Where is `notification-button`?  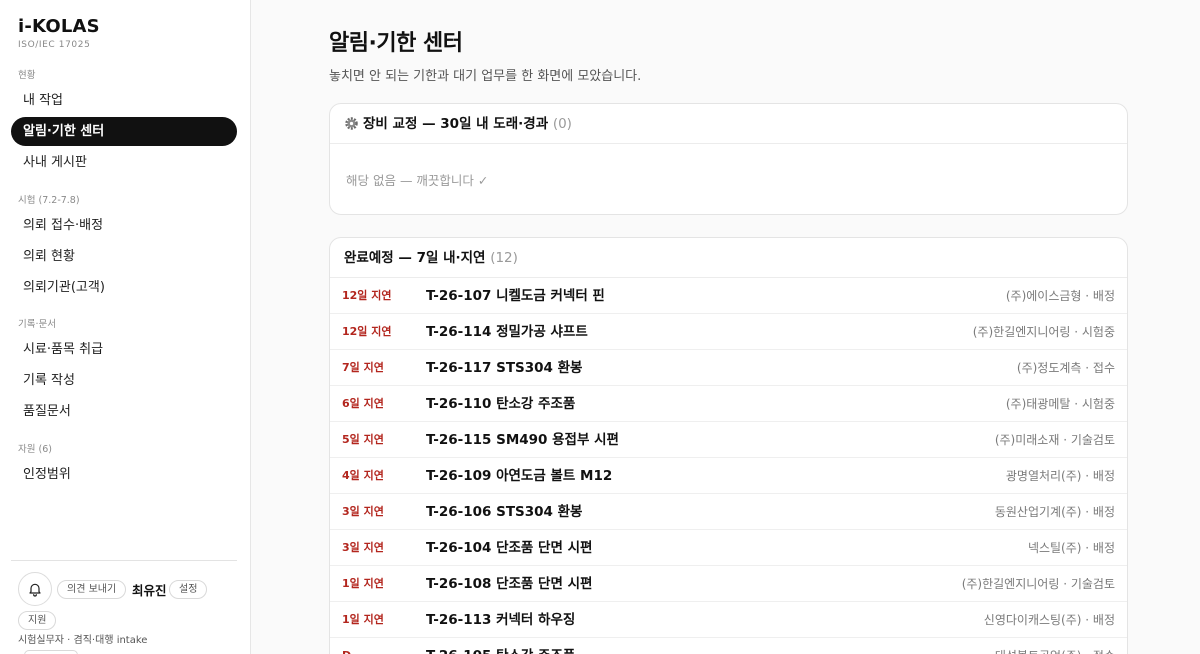
notification-button is located at coordinates (35, 589).